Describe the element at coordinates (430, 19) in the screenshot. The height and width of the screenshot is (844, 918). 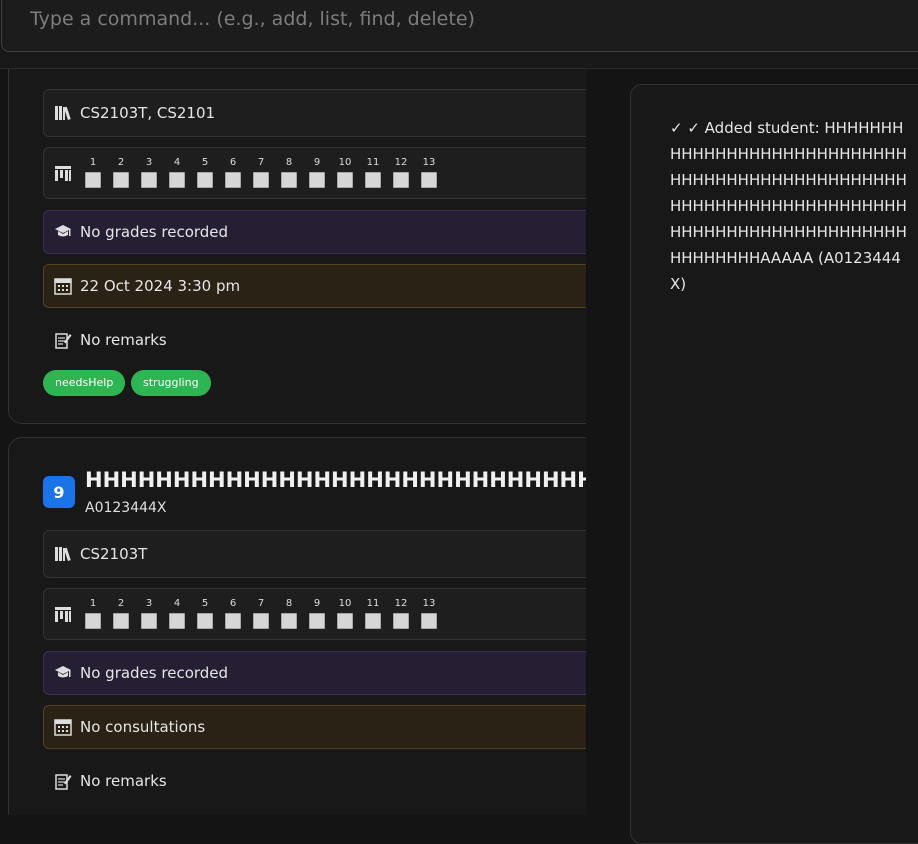
I see `command-input` at that location.